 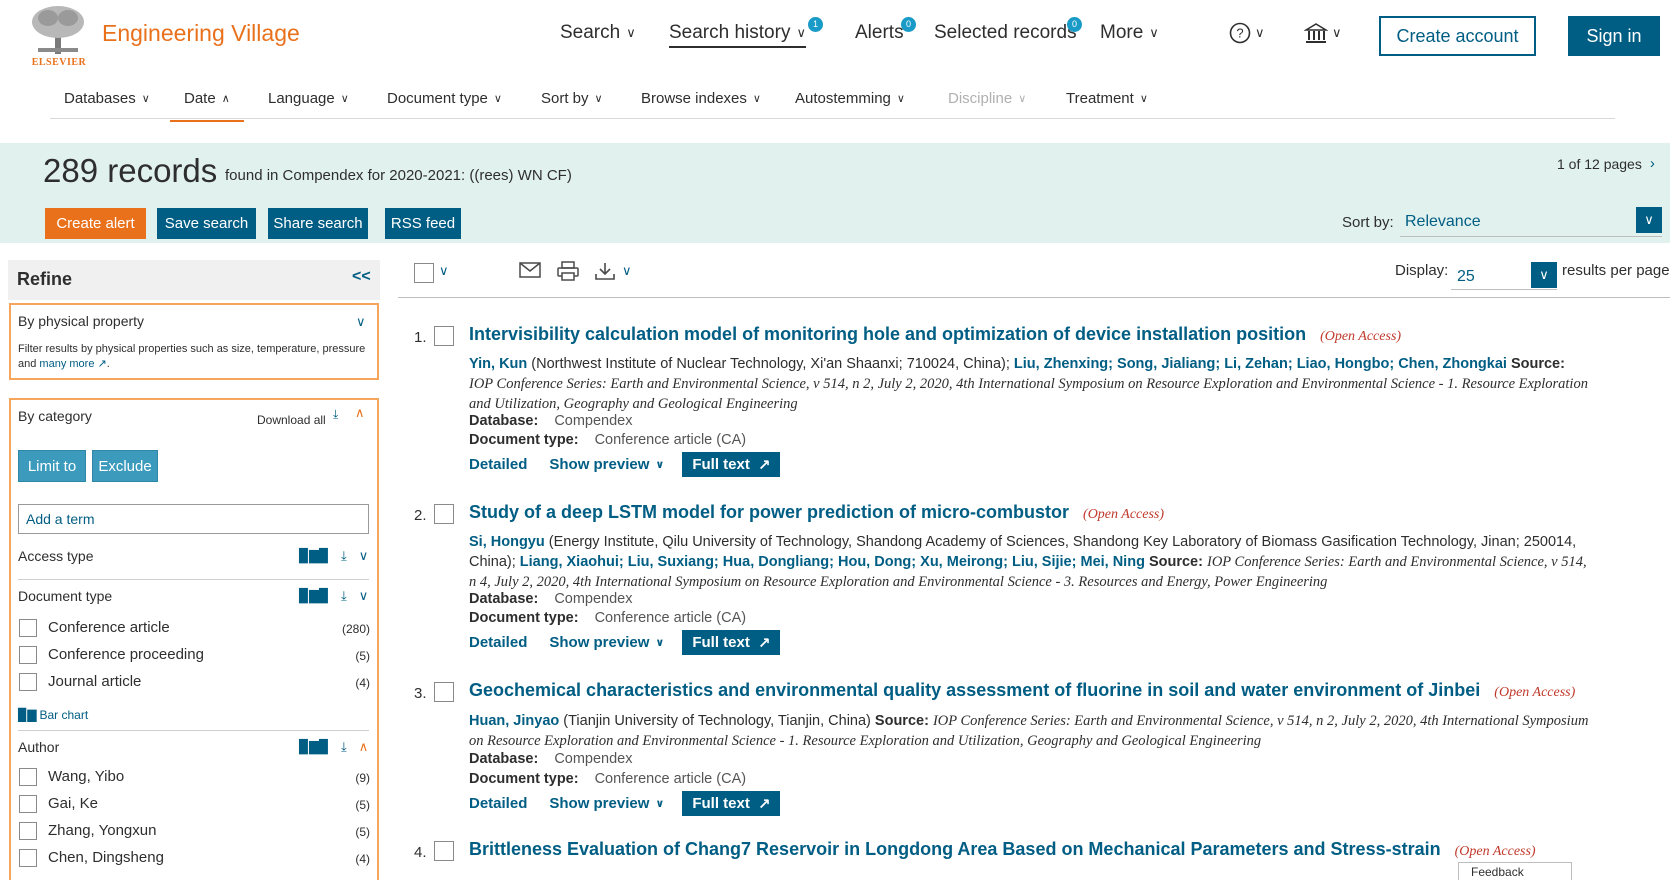 What do you see at coordinates (607, 440) in the screenshot?
I see `doctype-row: Document type: Conference article (CA)` at bounding box center [607, 440].